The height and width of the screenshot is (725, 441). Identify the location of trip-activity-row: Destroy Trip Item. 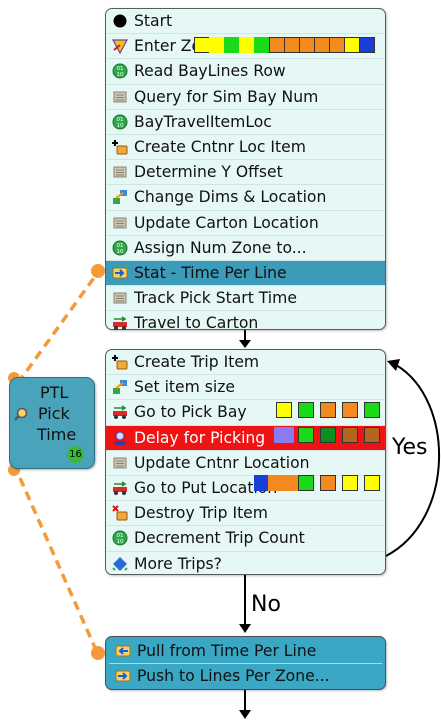
(245, 512).